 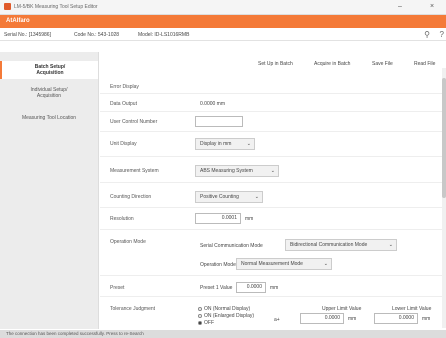 I want to click on save-file-button: Save File, so click(x=382, y=64).